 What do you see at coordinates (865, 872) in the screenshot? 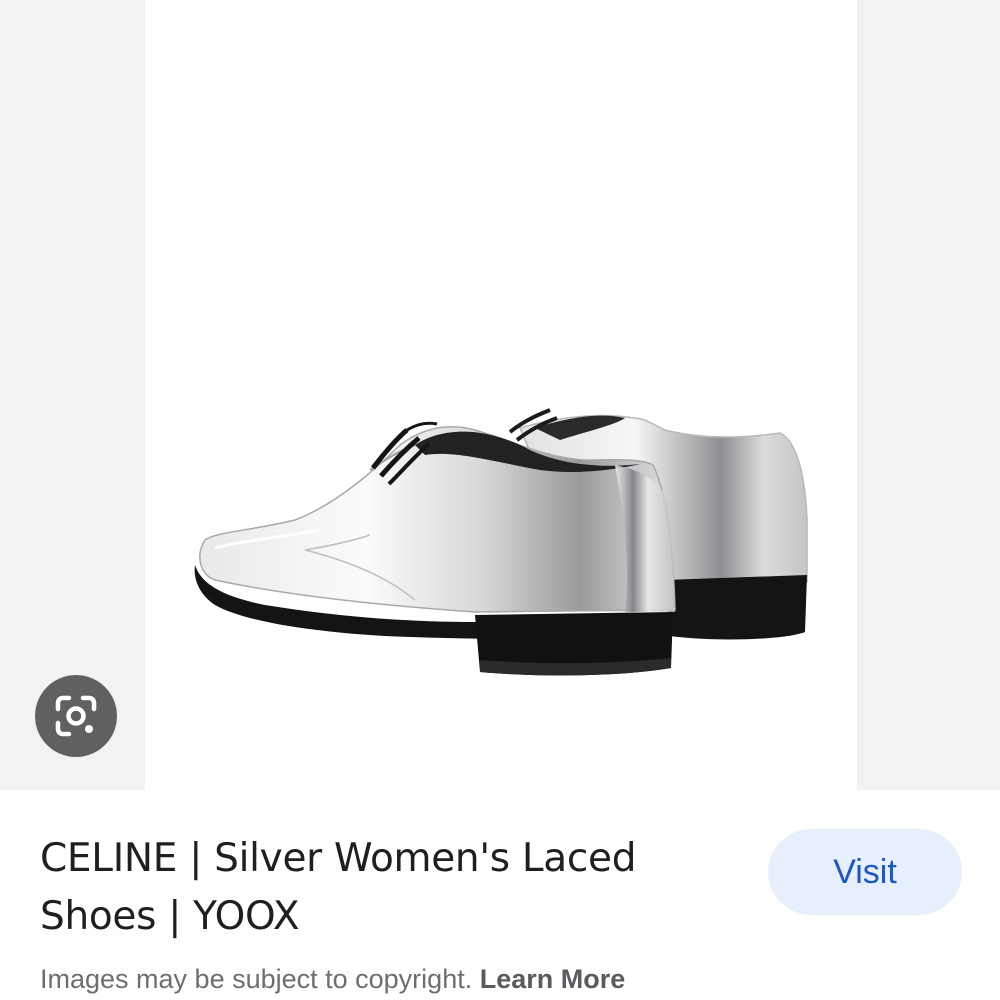
I see `visit-button: Visit` at bounding box center [865, 872].